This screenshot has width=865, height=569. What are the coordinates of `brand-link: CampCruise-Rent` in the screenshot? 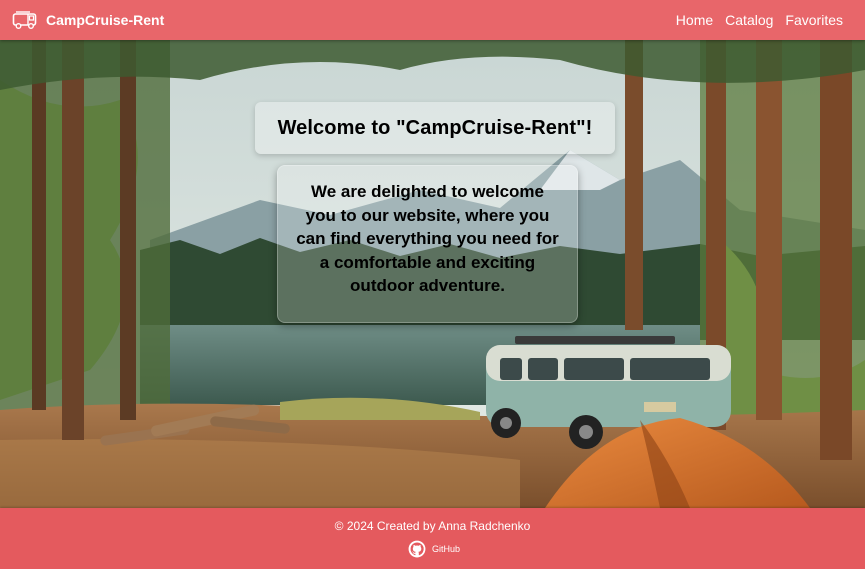 It's located at (88, 20).